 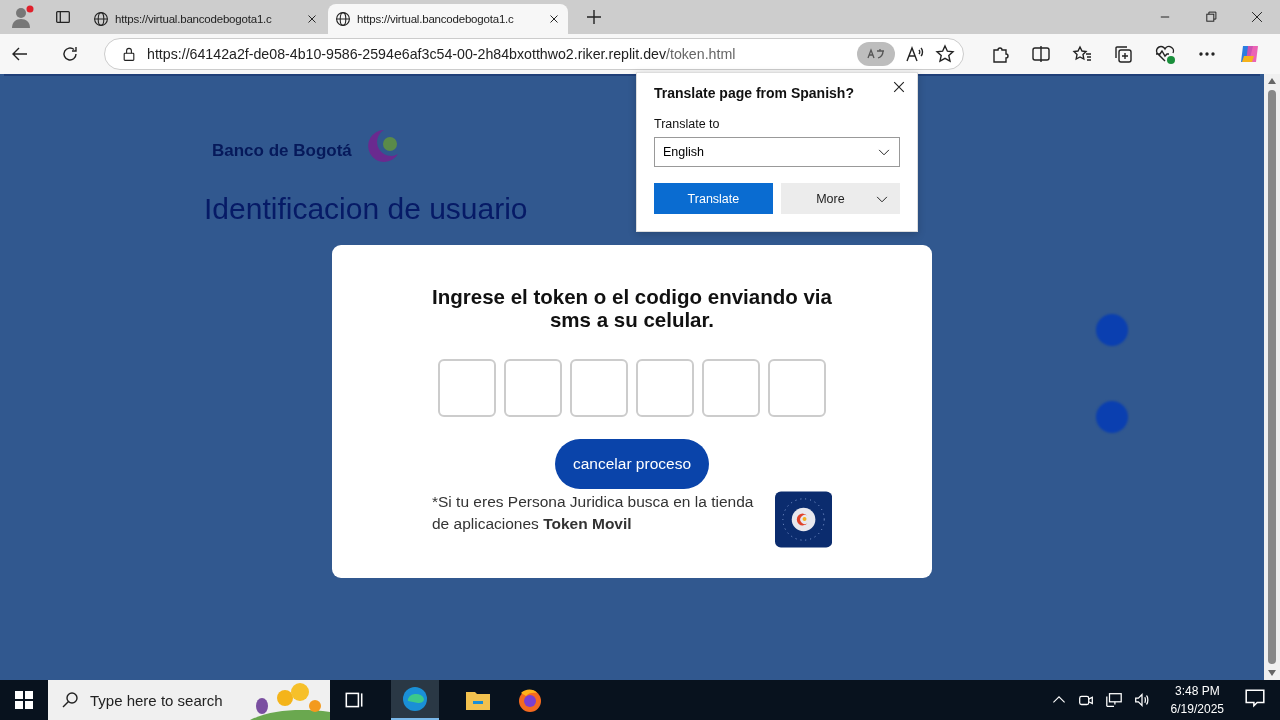 What do you see at coordinates (1141, 700) in the screenshot?
I see `volume-icon` at bounding box center [1141, 700].